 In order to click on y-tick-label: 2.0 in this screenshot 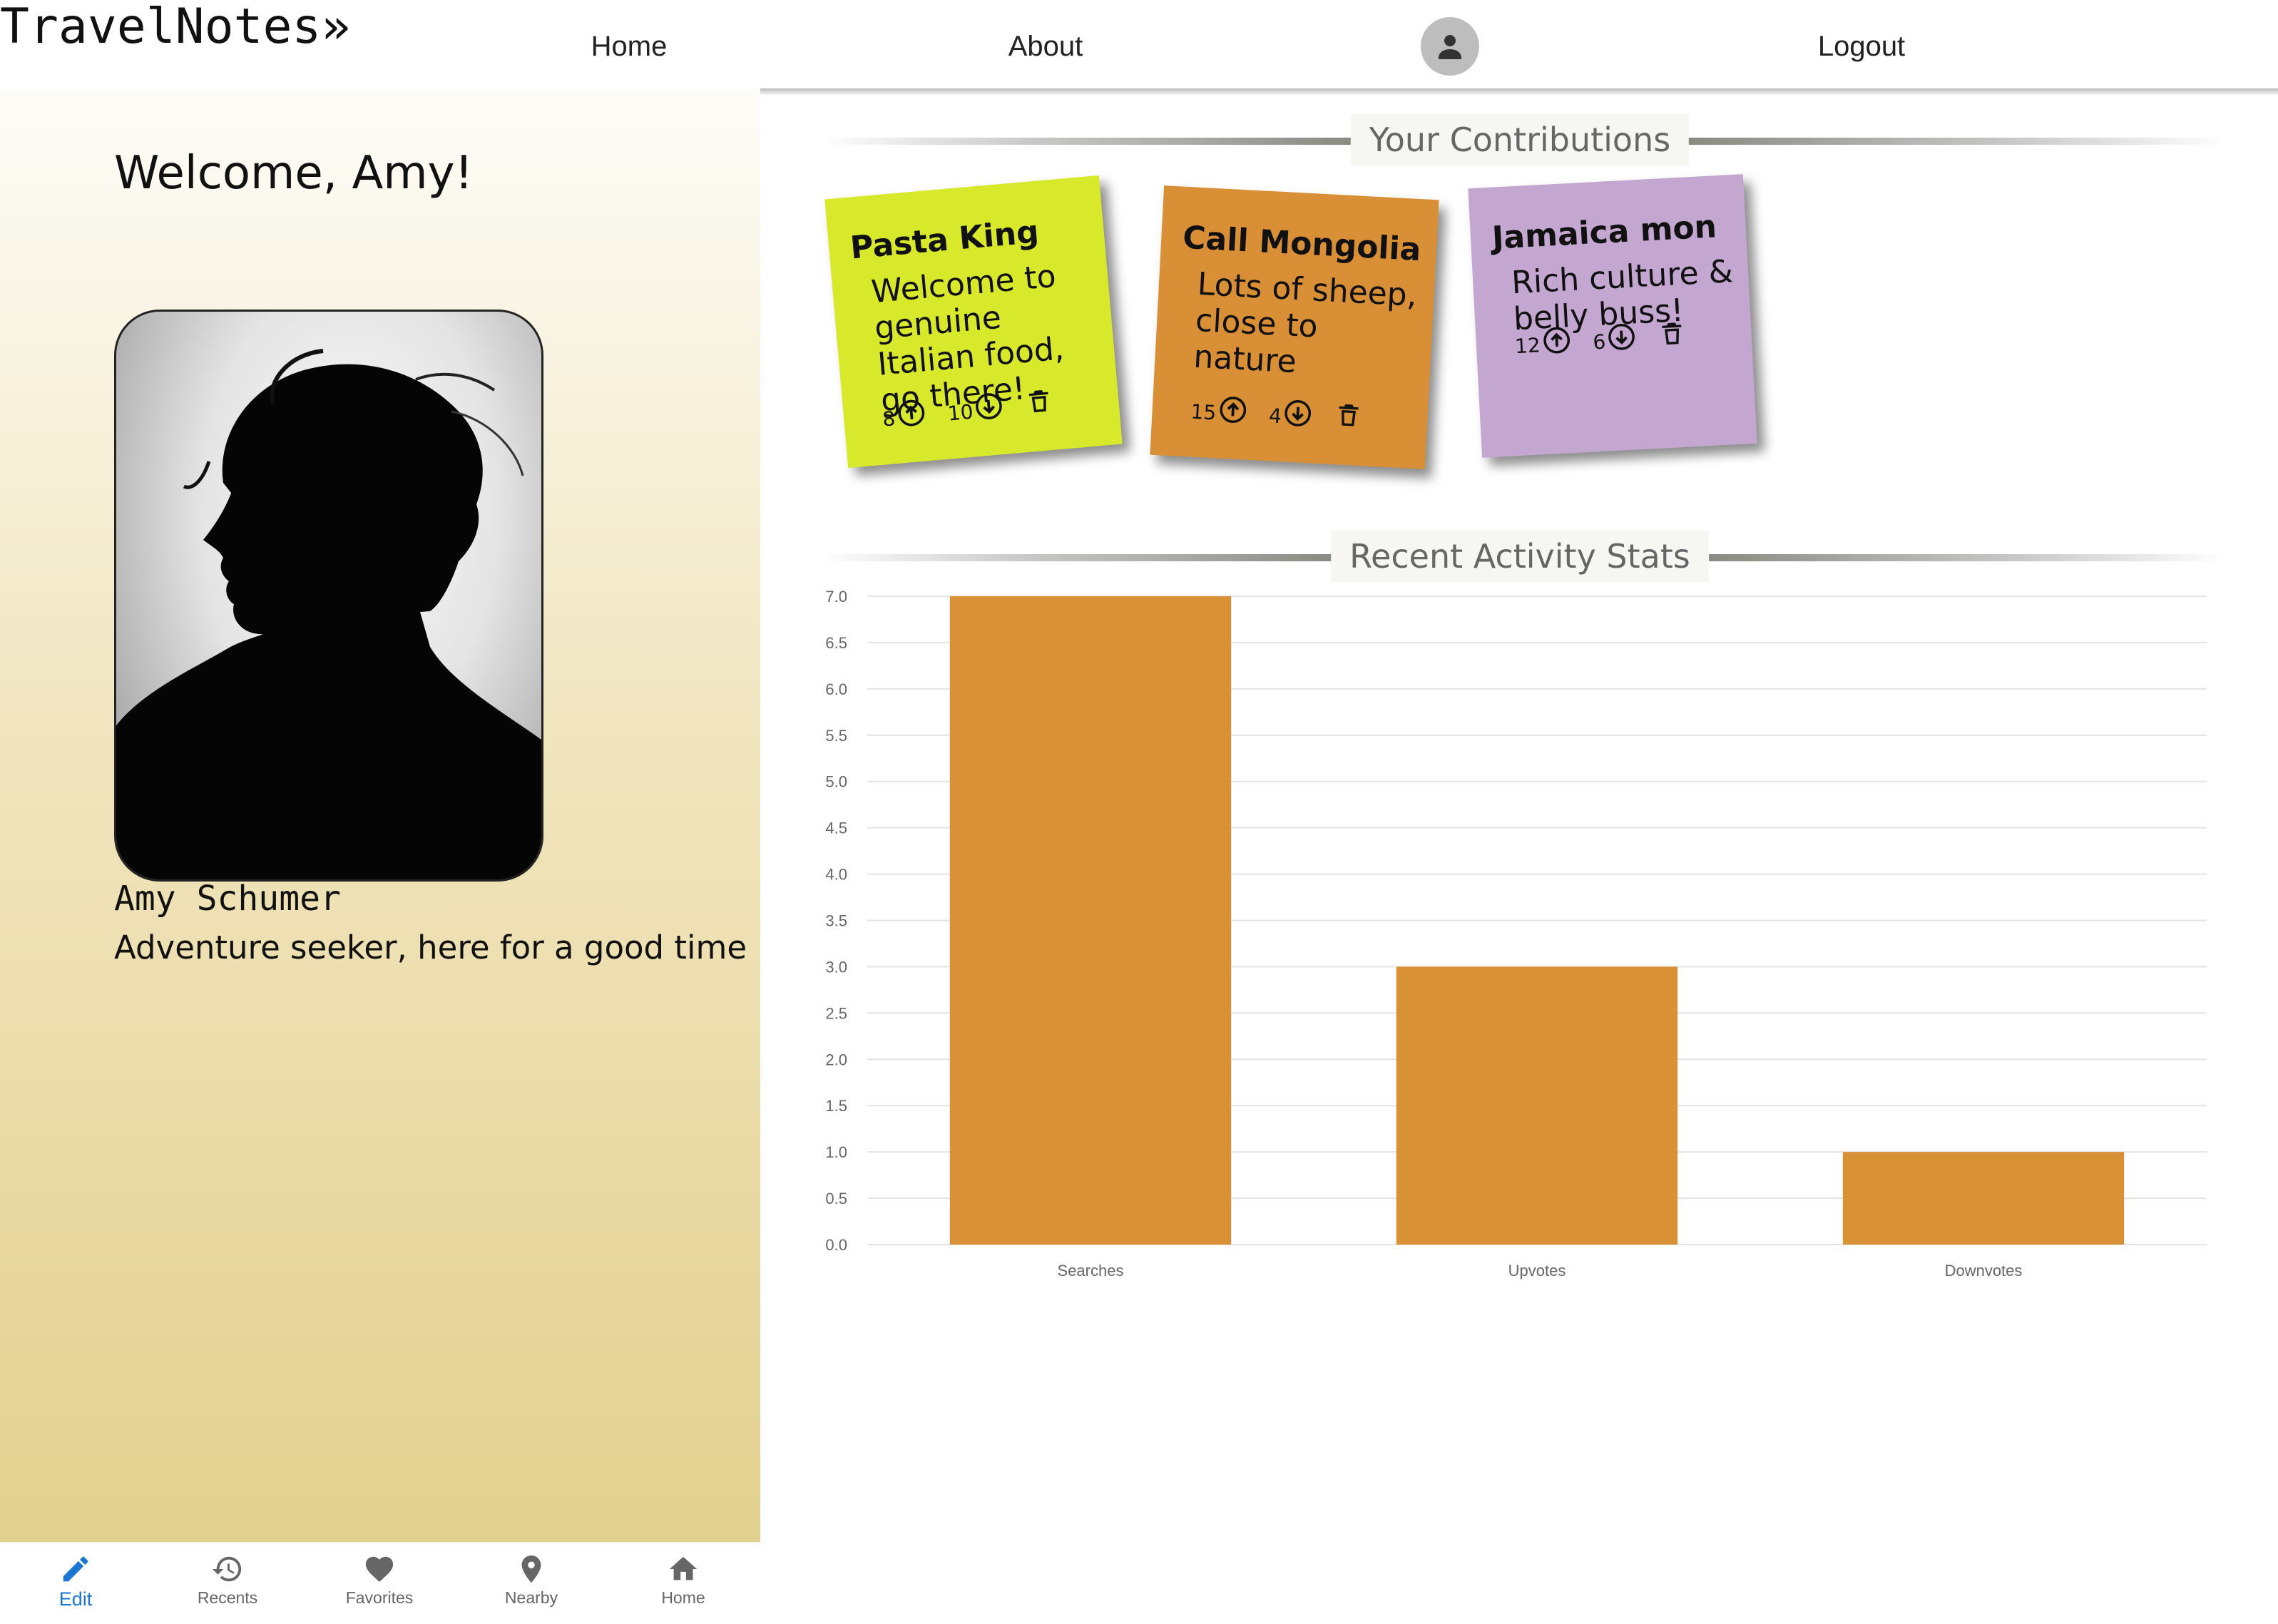, I will do `click(836, 1059)`.